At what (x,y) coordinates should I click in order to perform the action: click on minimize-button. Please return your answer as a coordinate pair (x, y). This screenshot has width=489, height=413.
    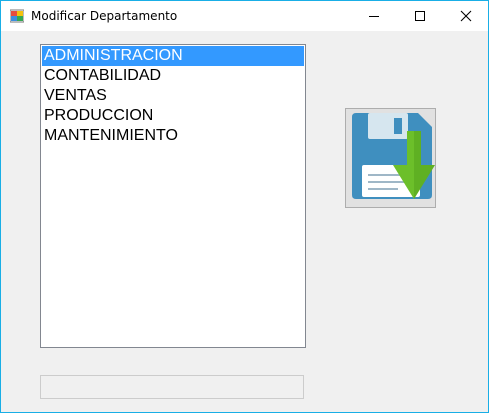
    Looking at the image, I should click on (374, 16).